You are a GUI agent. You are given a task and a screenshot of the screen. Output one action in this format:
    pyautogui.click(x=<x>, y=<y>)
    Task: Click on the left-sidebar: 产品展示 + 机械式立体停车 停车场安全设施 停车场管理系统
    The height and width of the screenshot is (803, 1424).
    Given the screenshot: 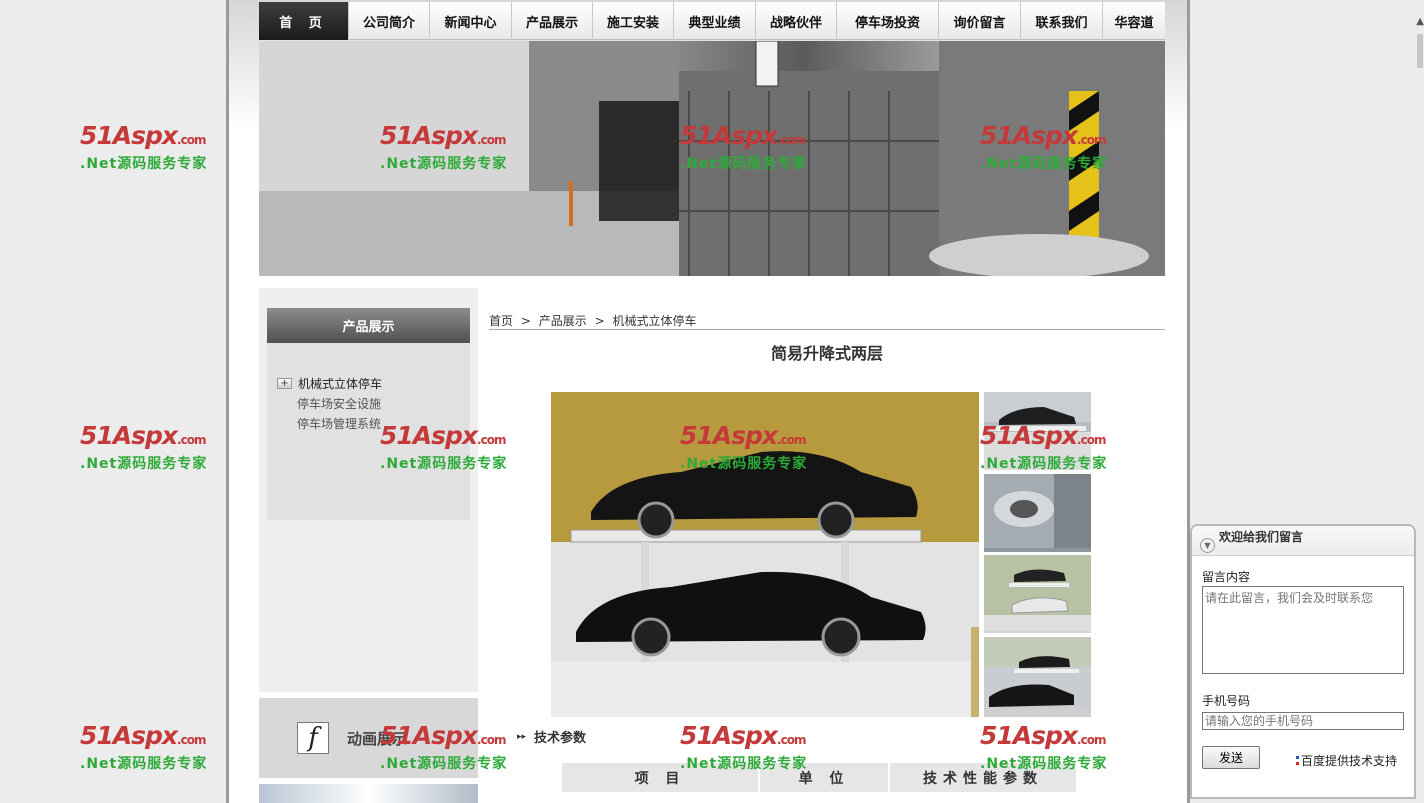 What is the action you would take?
    pyautogui.click(x=368, y=490)
    